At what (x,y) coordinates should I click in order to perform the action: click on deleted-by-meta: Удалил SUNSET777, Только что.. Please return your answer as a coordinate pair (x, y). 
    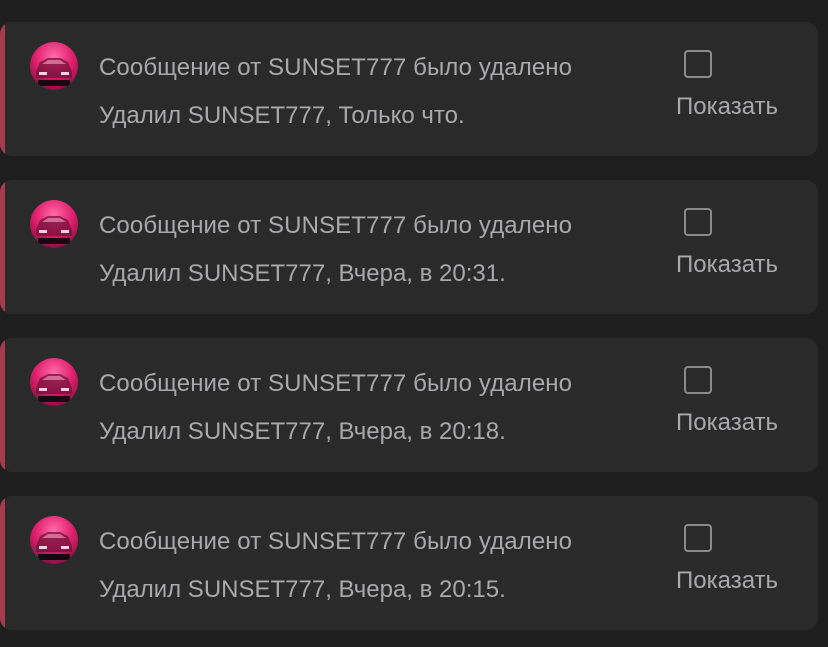
    Looking at the image, I should click on (282, 115).